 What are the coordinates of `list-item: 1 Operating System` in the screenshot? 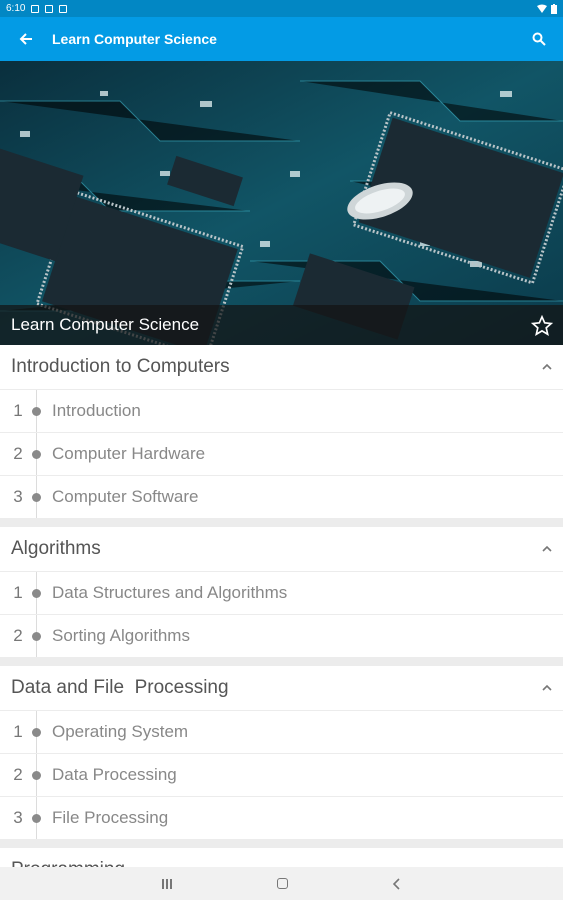 It's located at (281, 731).